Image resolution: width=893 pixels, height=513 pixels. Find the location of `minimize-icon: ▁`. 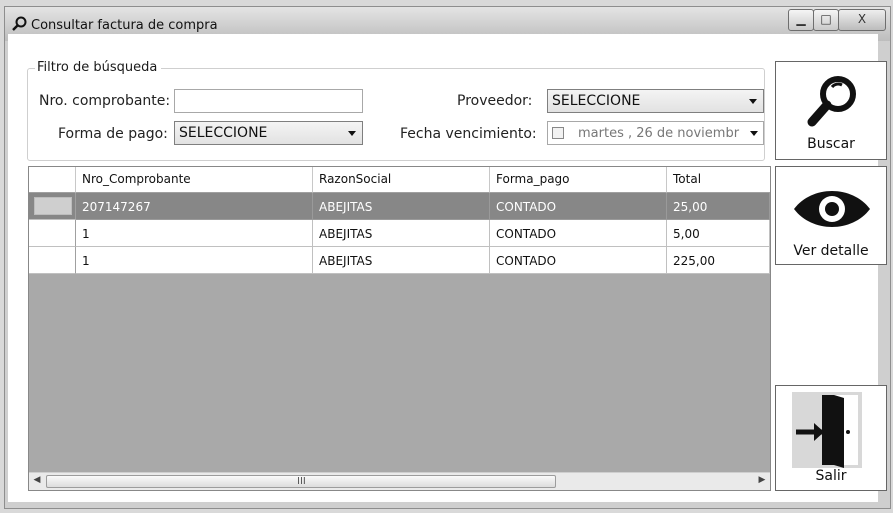

minimize-icon: ▁ is located at coordinates (801, 19).